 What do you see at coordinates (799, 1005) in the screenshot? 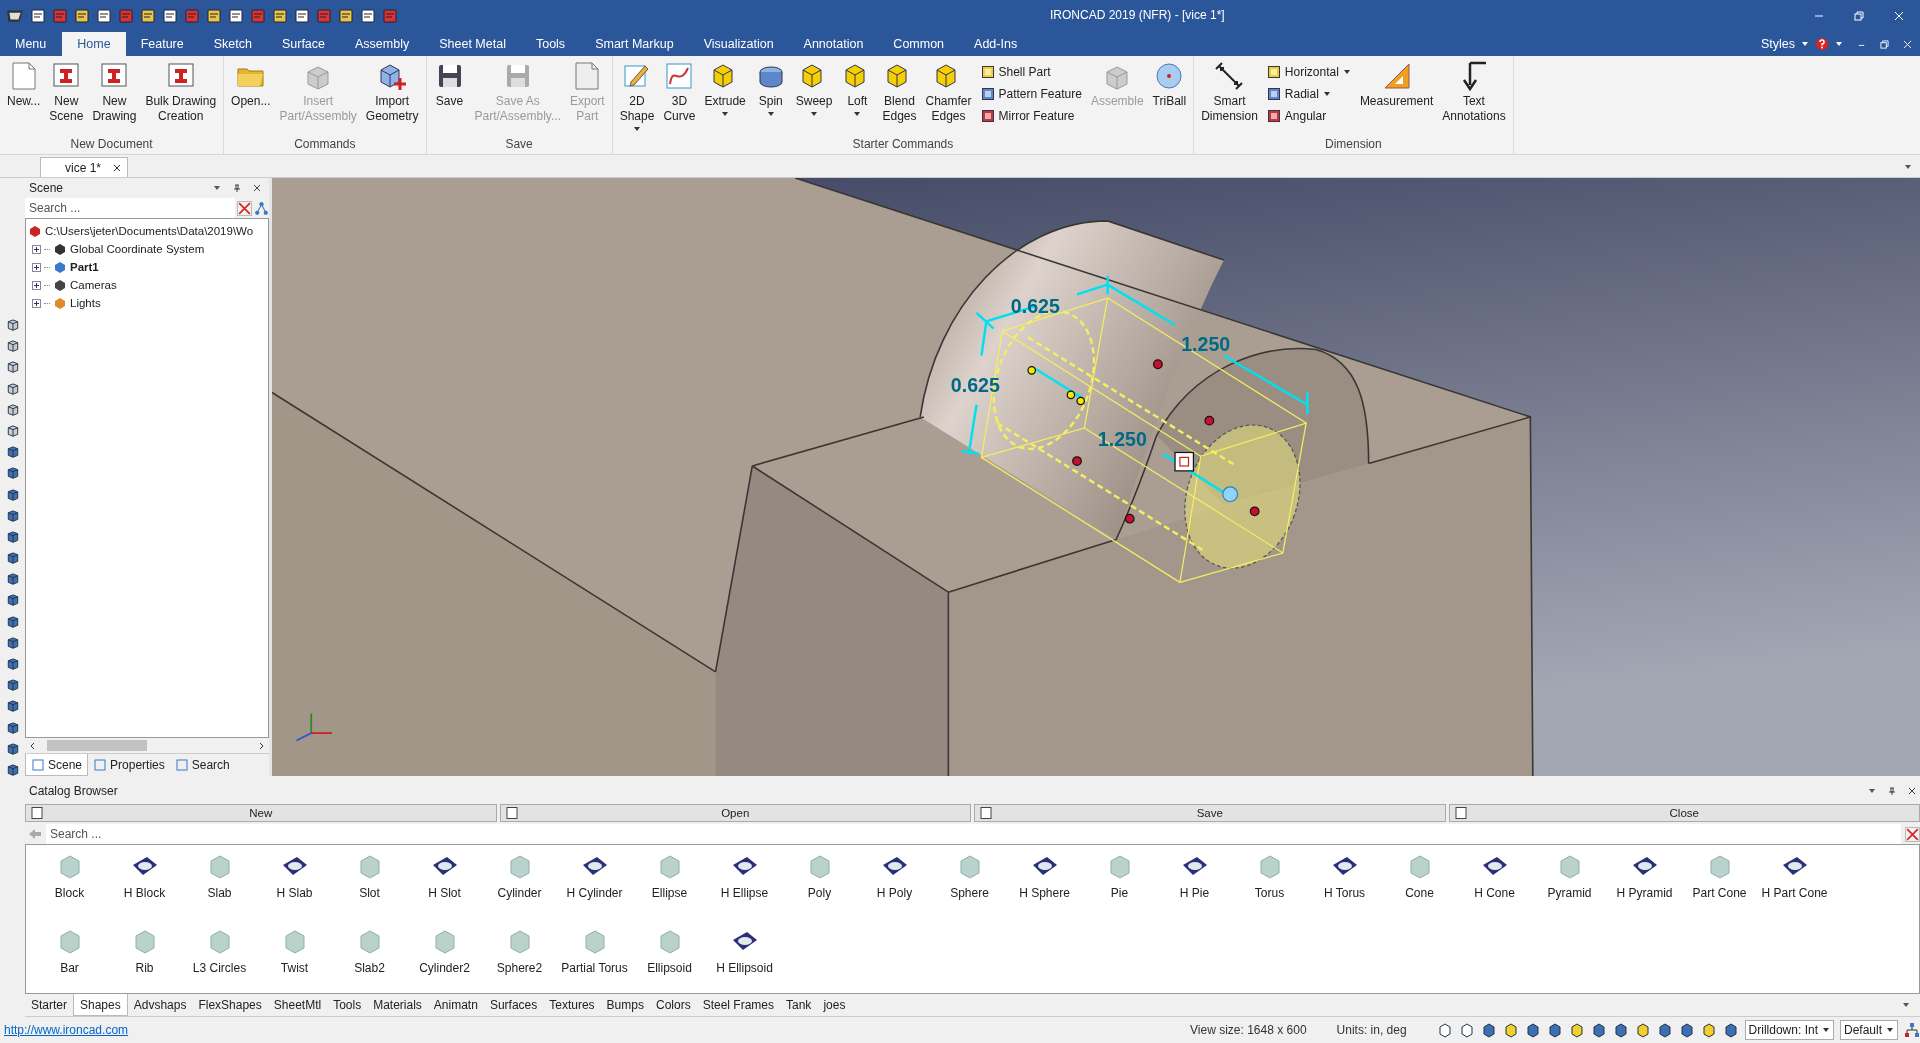
I see `catalog-tab: Tank` at bounding box center [799, 1005].